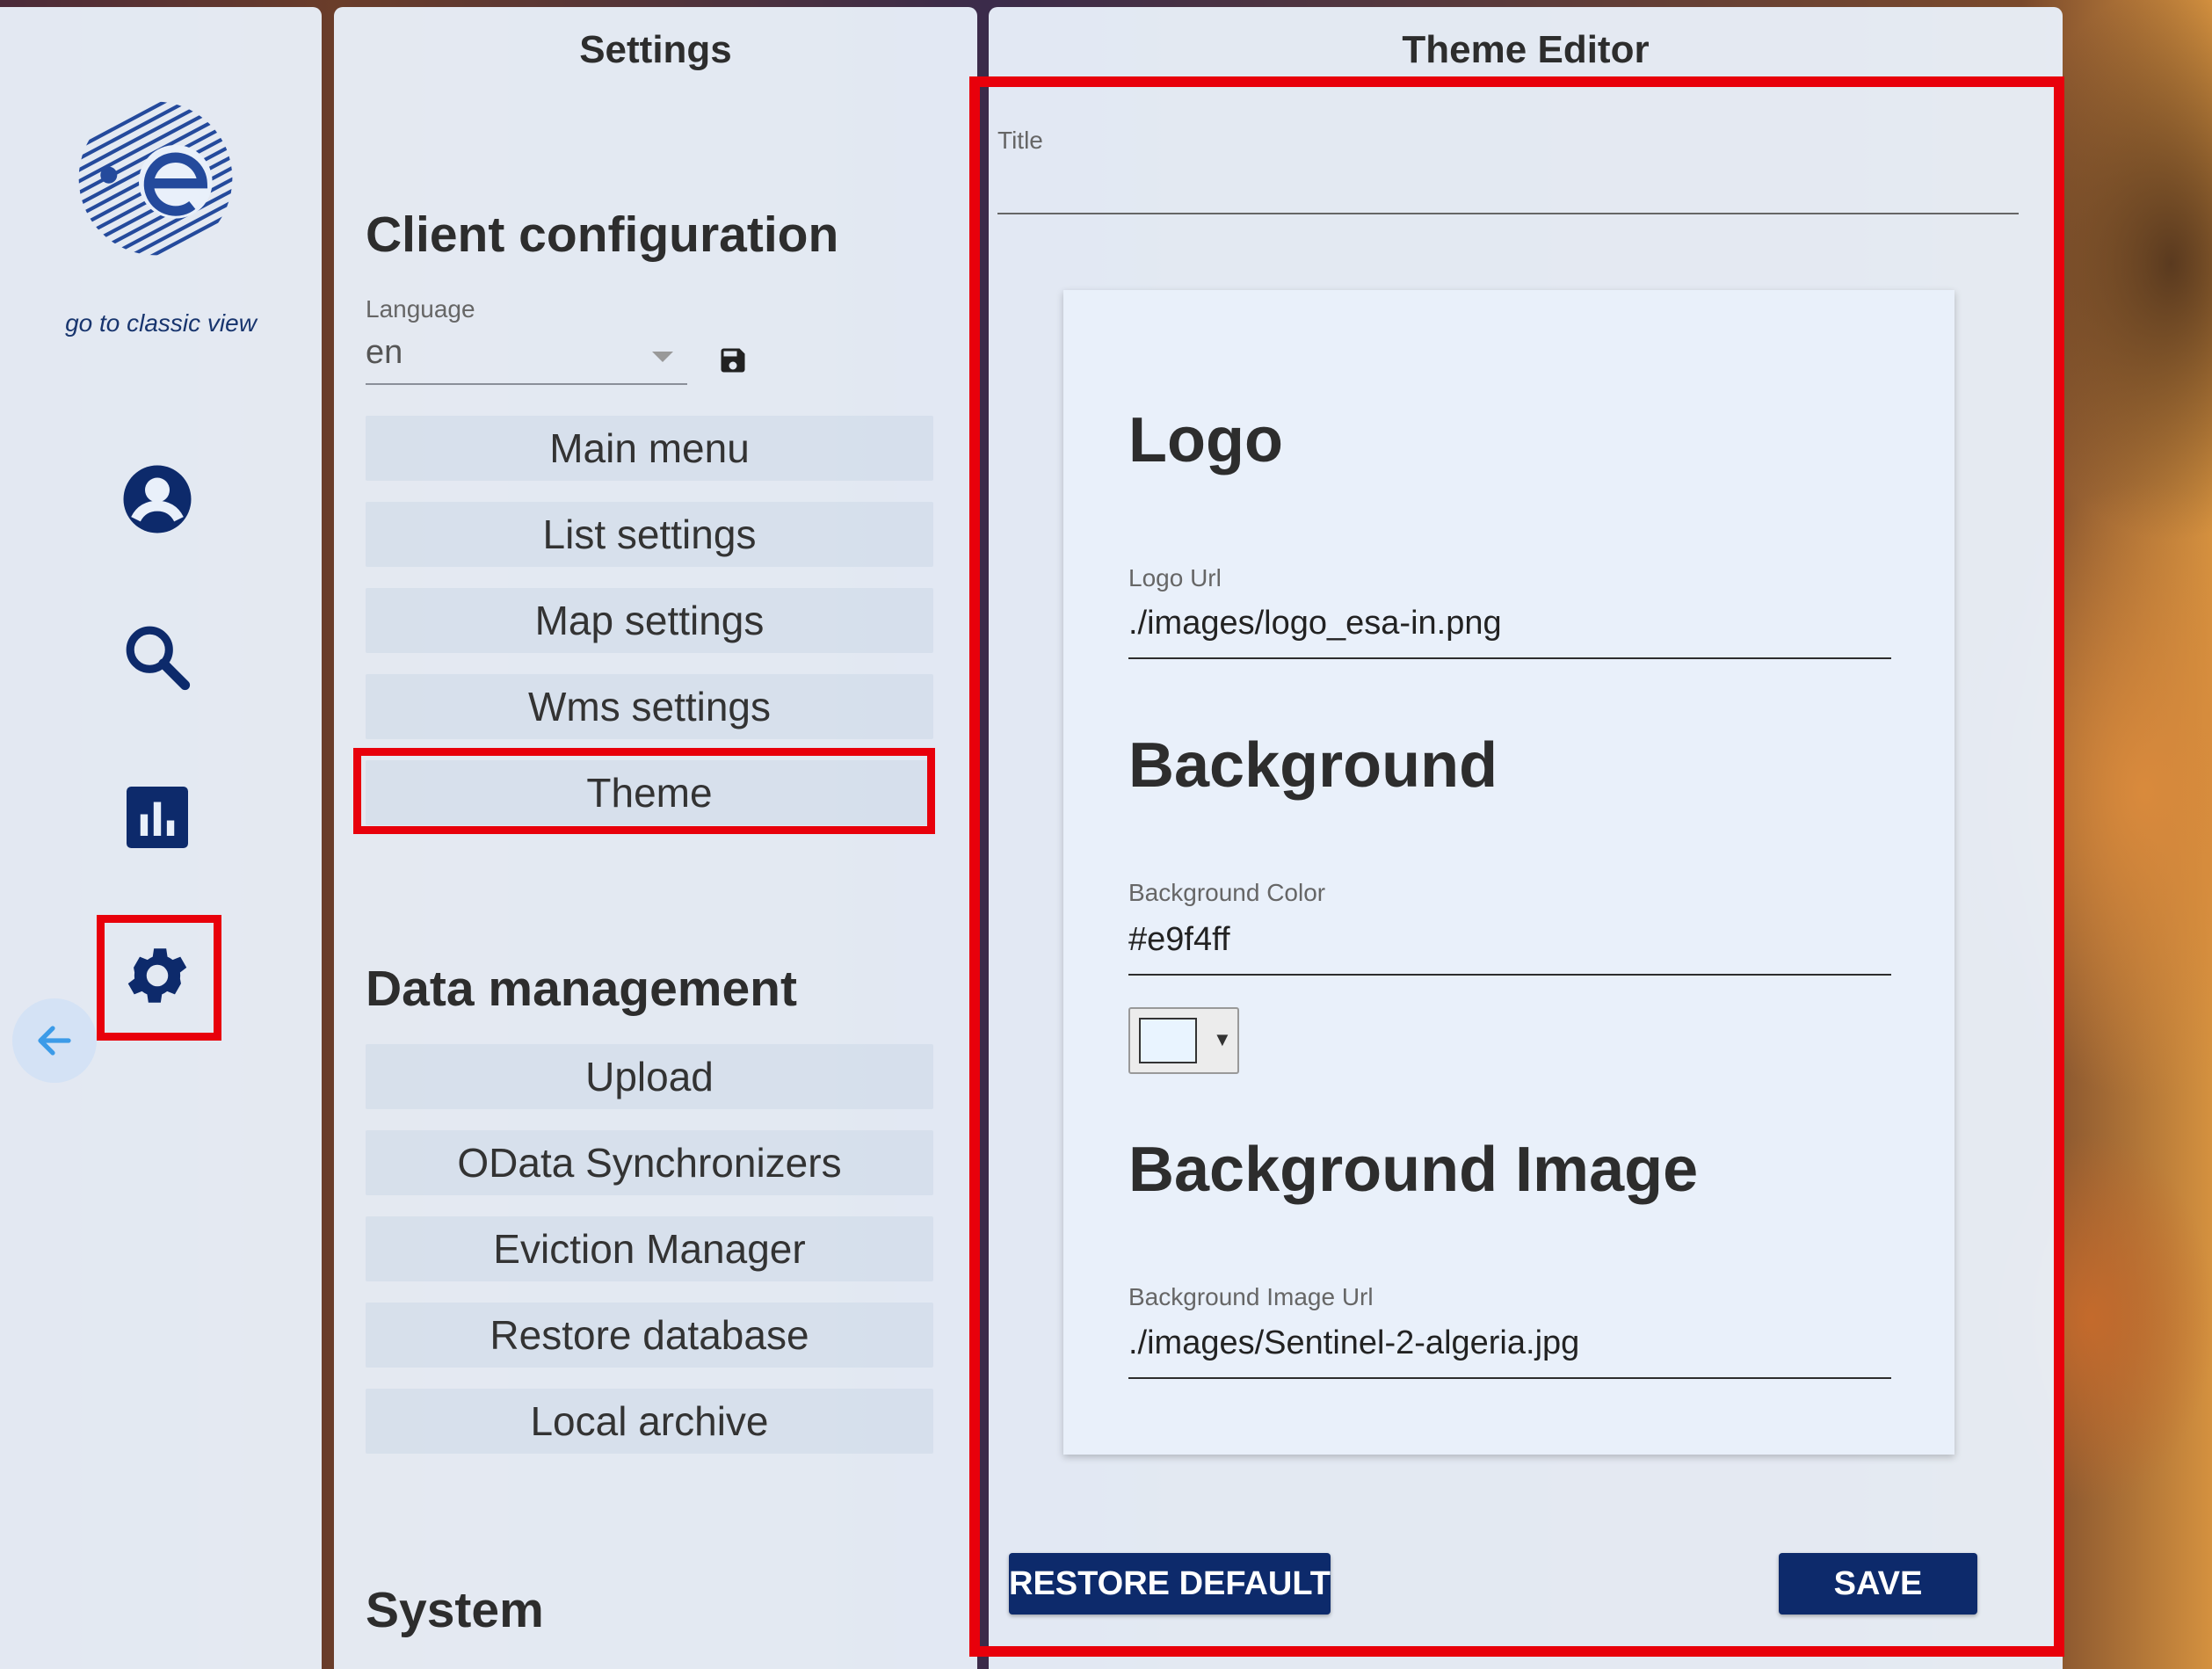 This screenshot has height=1669, width=2212. I want to click on background-heading: Background, so click(1313, 765).